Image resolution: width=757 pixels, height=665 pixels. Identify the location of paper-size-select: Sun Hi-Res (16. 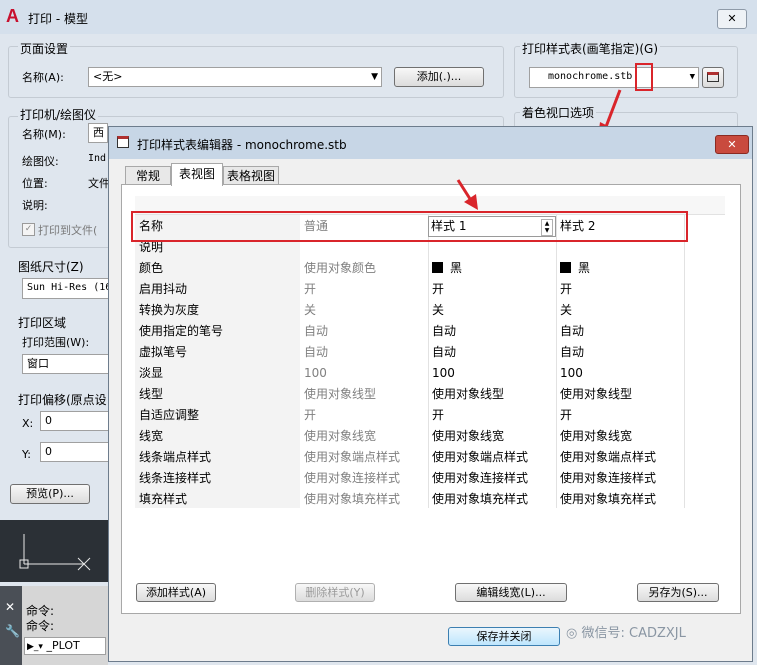
(66, 288).